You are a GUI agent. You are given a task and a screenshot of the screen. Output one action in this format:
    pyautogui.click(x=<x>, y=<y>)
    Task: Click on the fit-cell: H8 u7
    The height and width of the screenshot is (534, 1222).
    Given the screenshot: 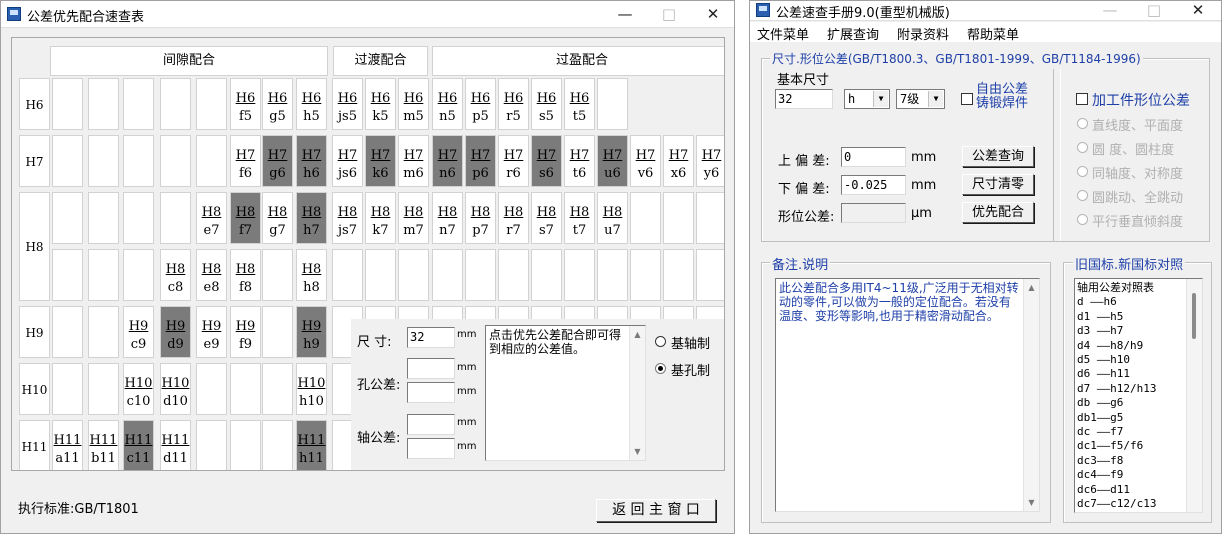 What is the action you would take?
    pyautogui.click(x=612, y=218)
    